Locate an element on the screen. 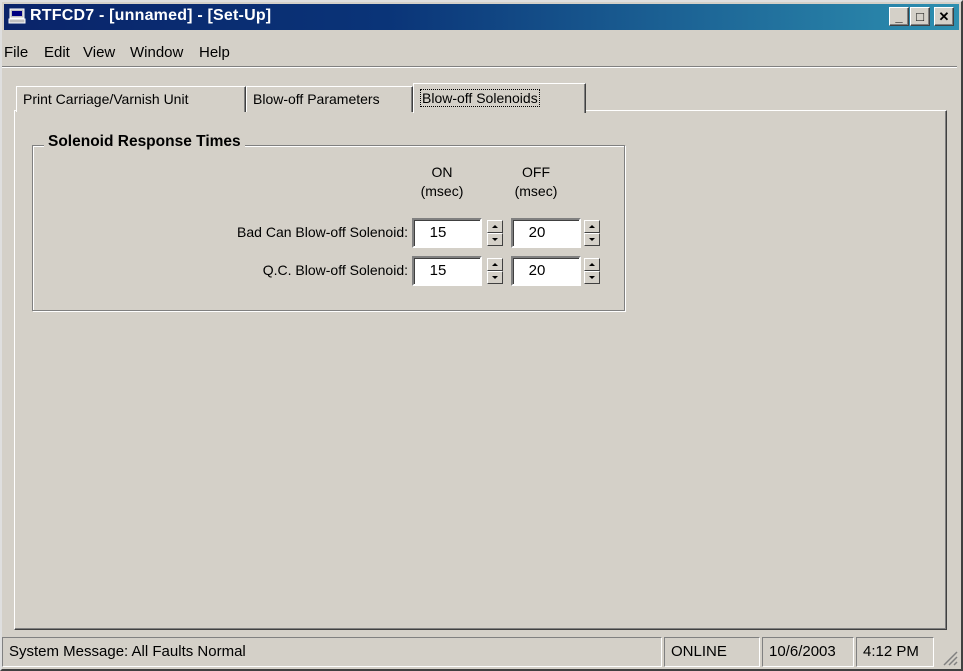  tab-label: Blow-off Parameters is located at coordinates (316, 99).